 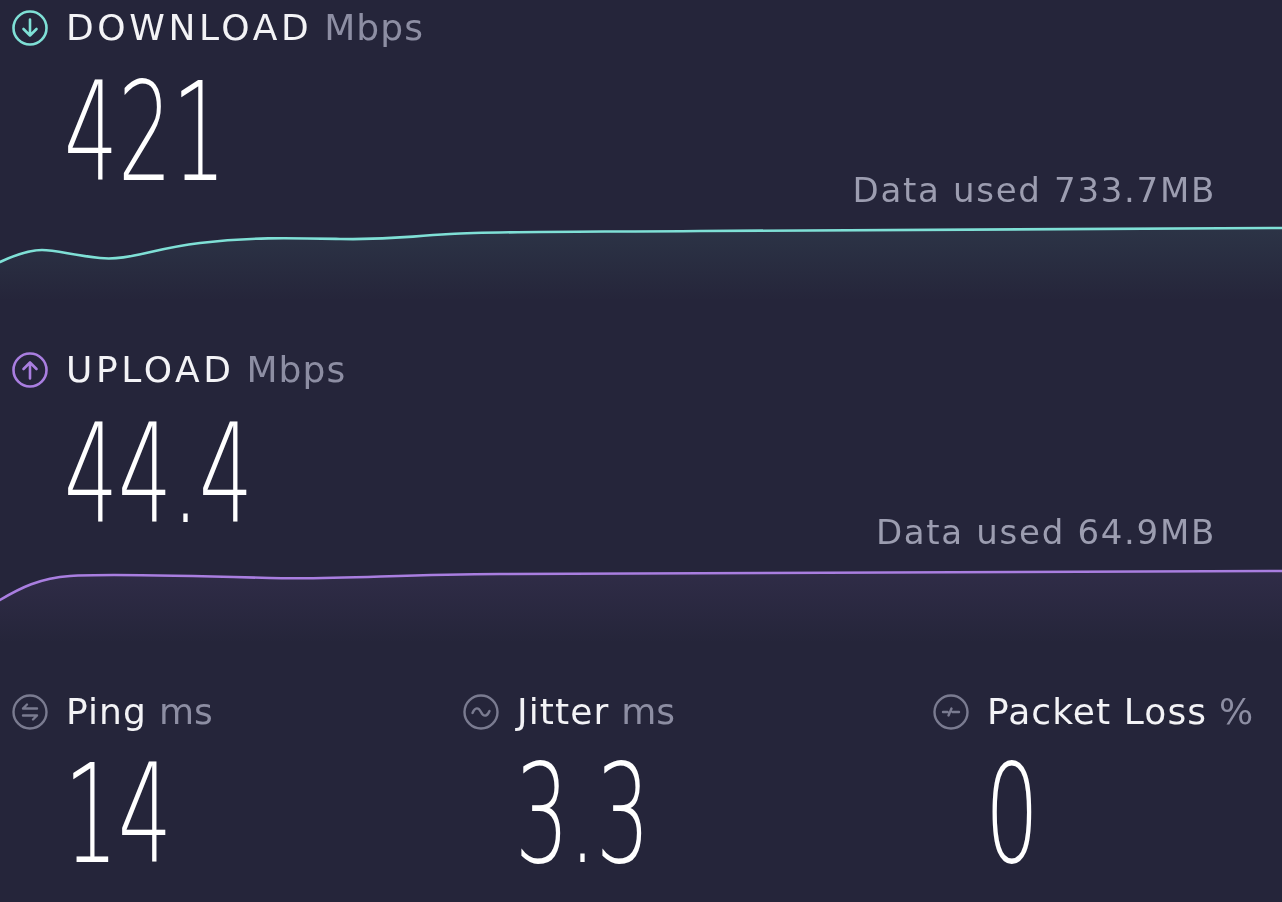 What do you see at coordinates (1097, 712) in the screenshot?
I see `metric-label: Packet Loss` at bounding box center [1097, 712].